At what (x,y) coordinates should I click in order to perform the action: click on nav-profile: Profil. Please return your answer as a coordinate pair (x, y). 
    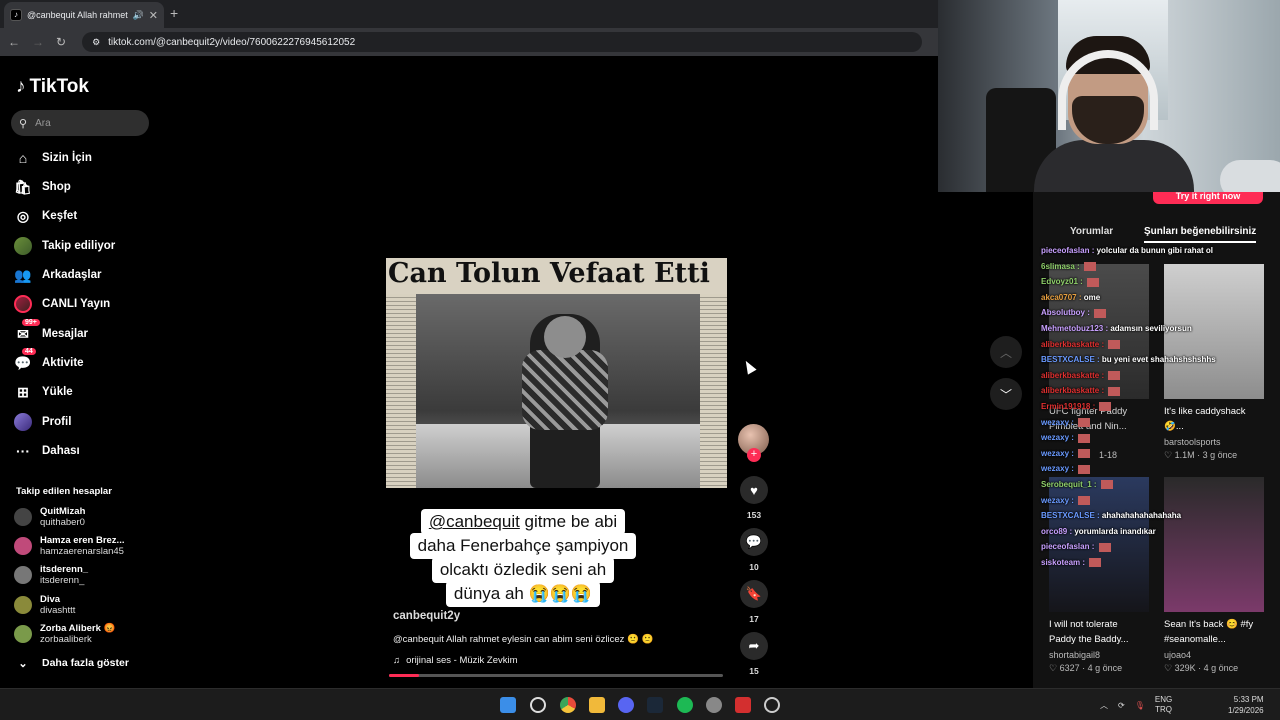
    Looking at the image, I should click on (42, 422).